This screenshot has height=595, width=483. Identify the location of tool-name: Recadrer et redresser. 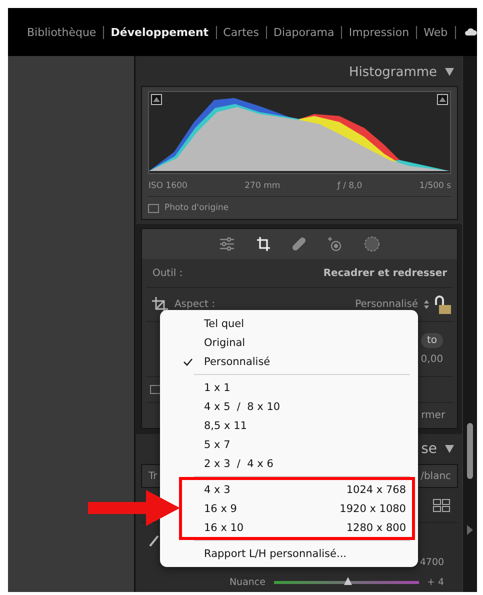
(385, 273).